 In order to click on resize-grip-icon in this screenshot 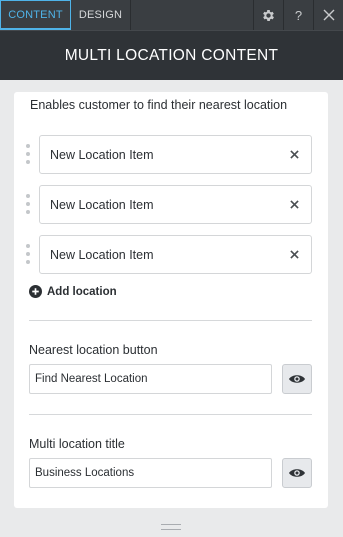, I will do `click(171, 527)`.